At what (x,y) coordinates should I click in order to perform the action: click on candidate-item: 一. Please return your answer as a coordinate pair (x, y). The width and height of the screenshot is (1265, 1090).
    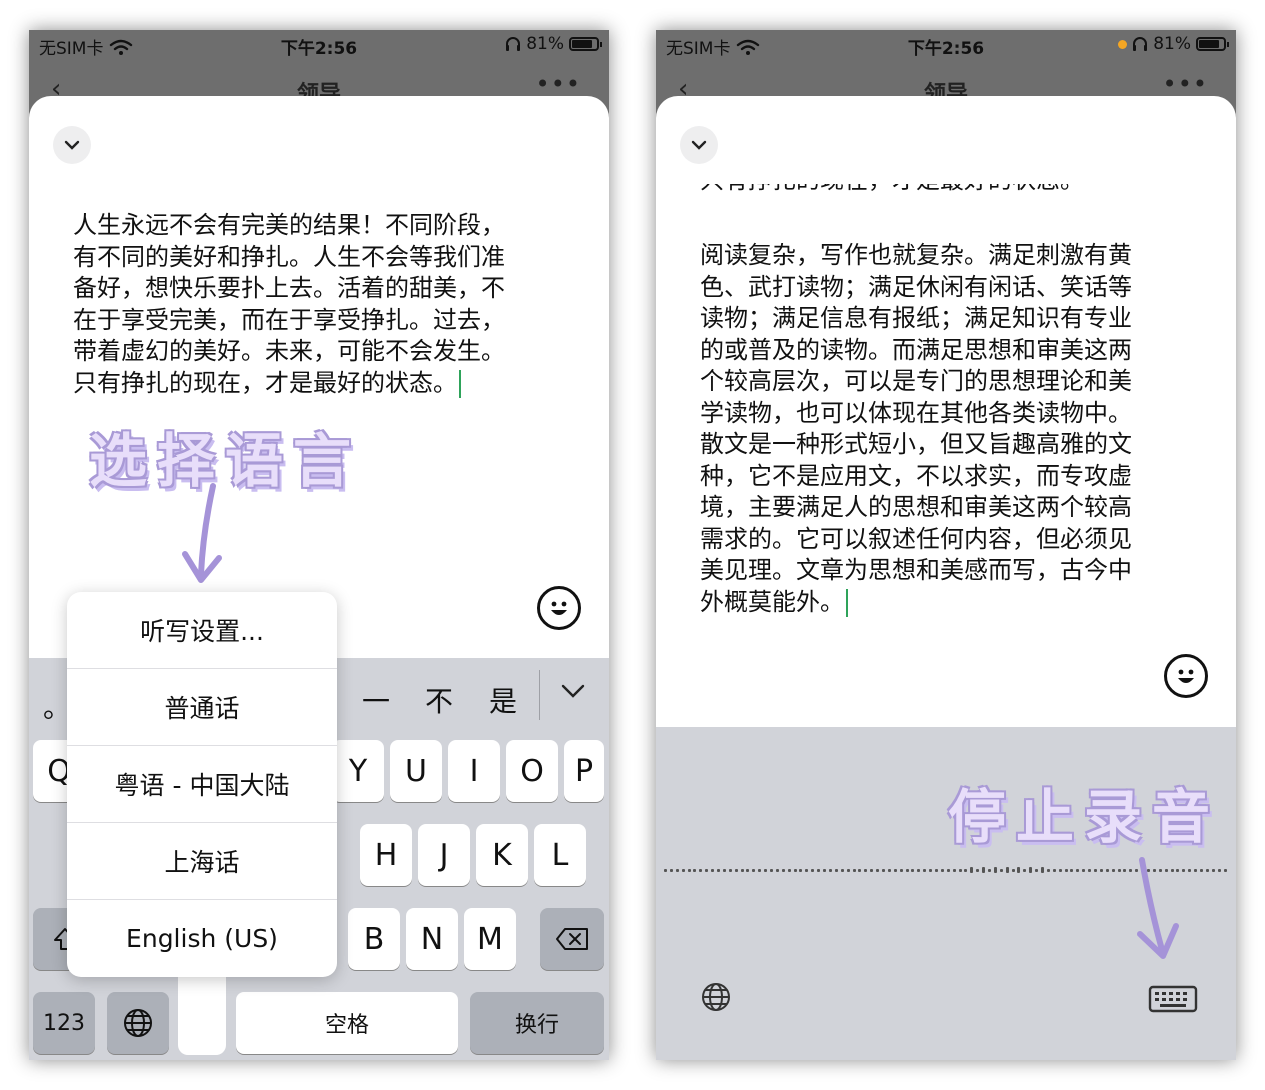
    Looking at the image, I should click on (376, 700).